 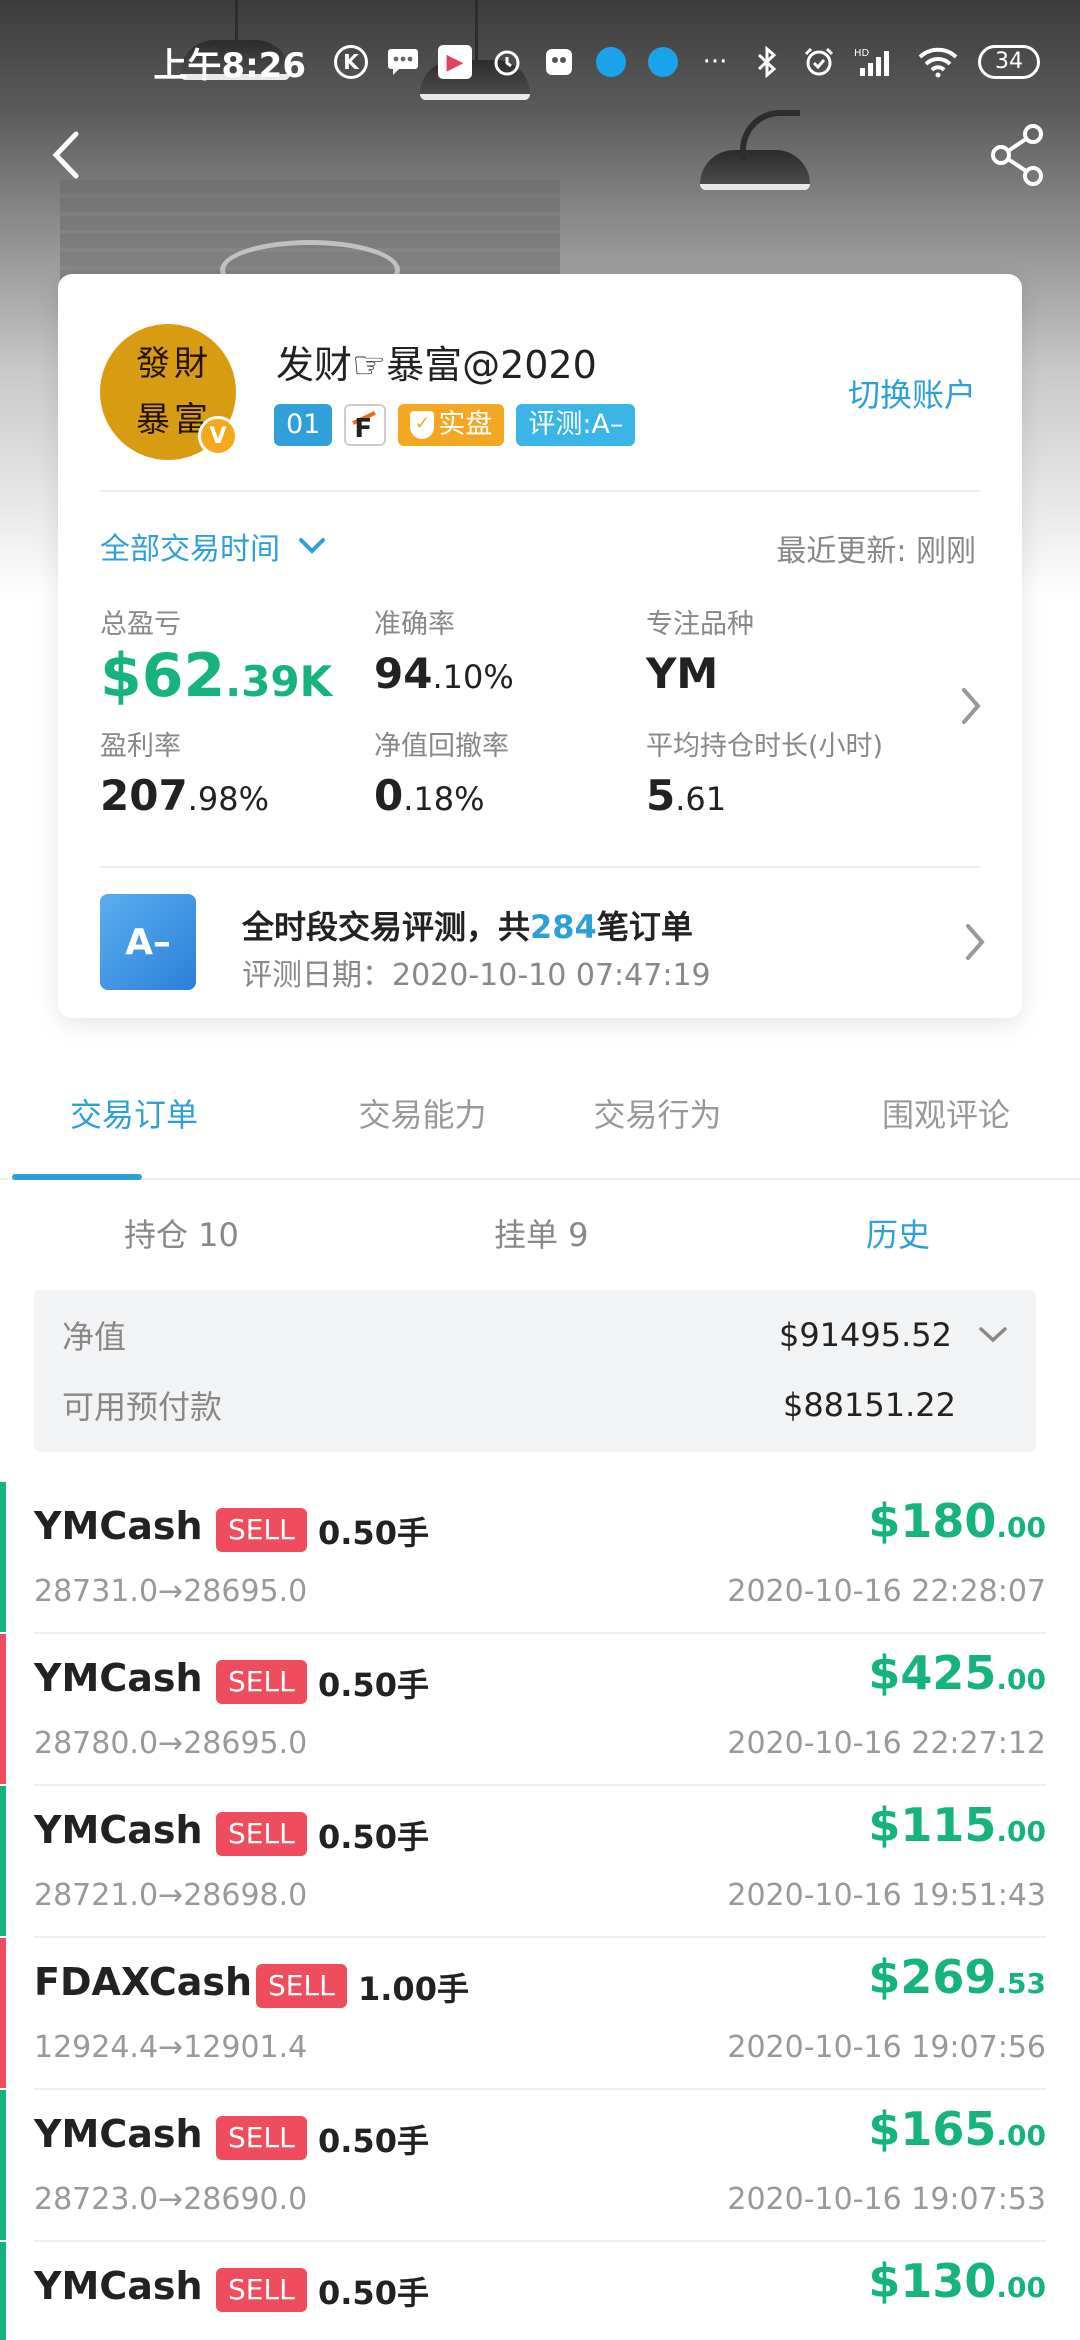 I want to click on main-tab-bar: 交易订单 交易能力 交易行为 围观评论, so click(x=540, y=1130).